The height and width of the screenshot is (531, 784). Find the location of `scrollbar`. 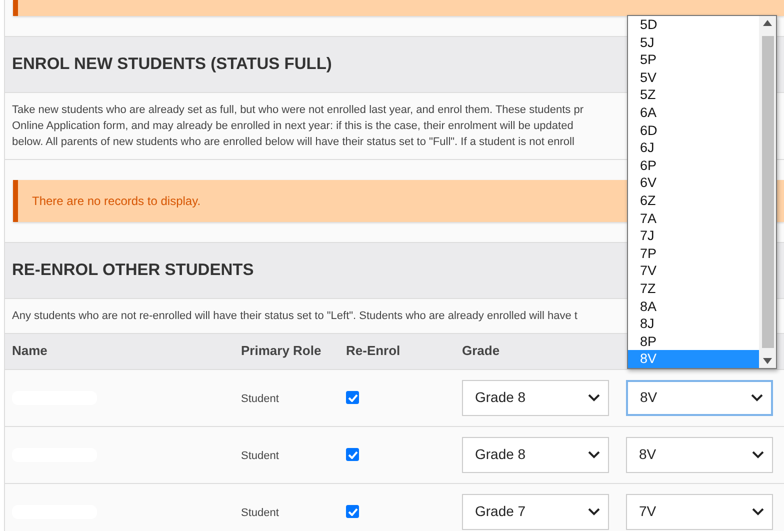

scrollbar is located at coordinates (767, 192).